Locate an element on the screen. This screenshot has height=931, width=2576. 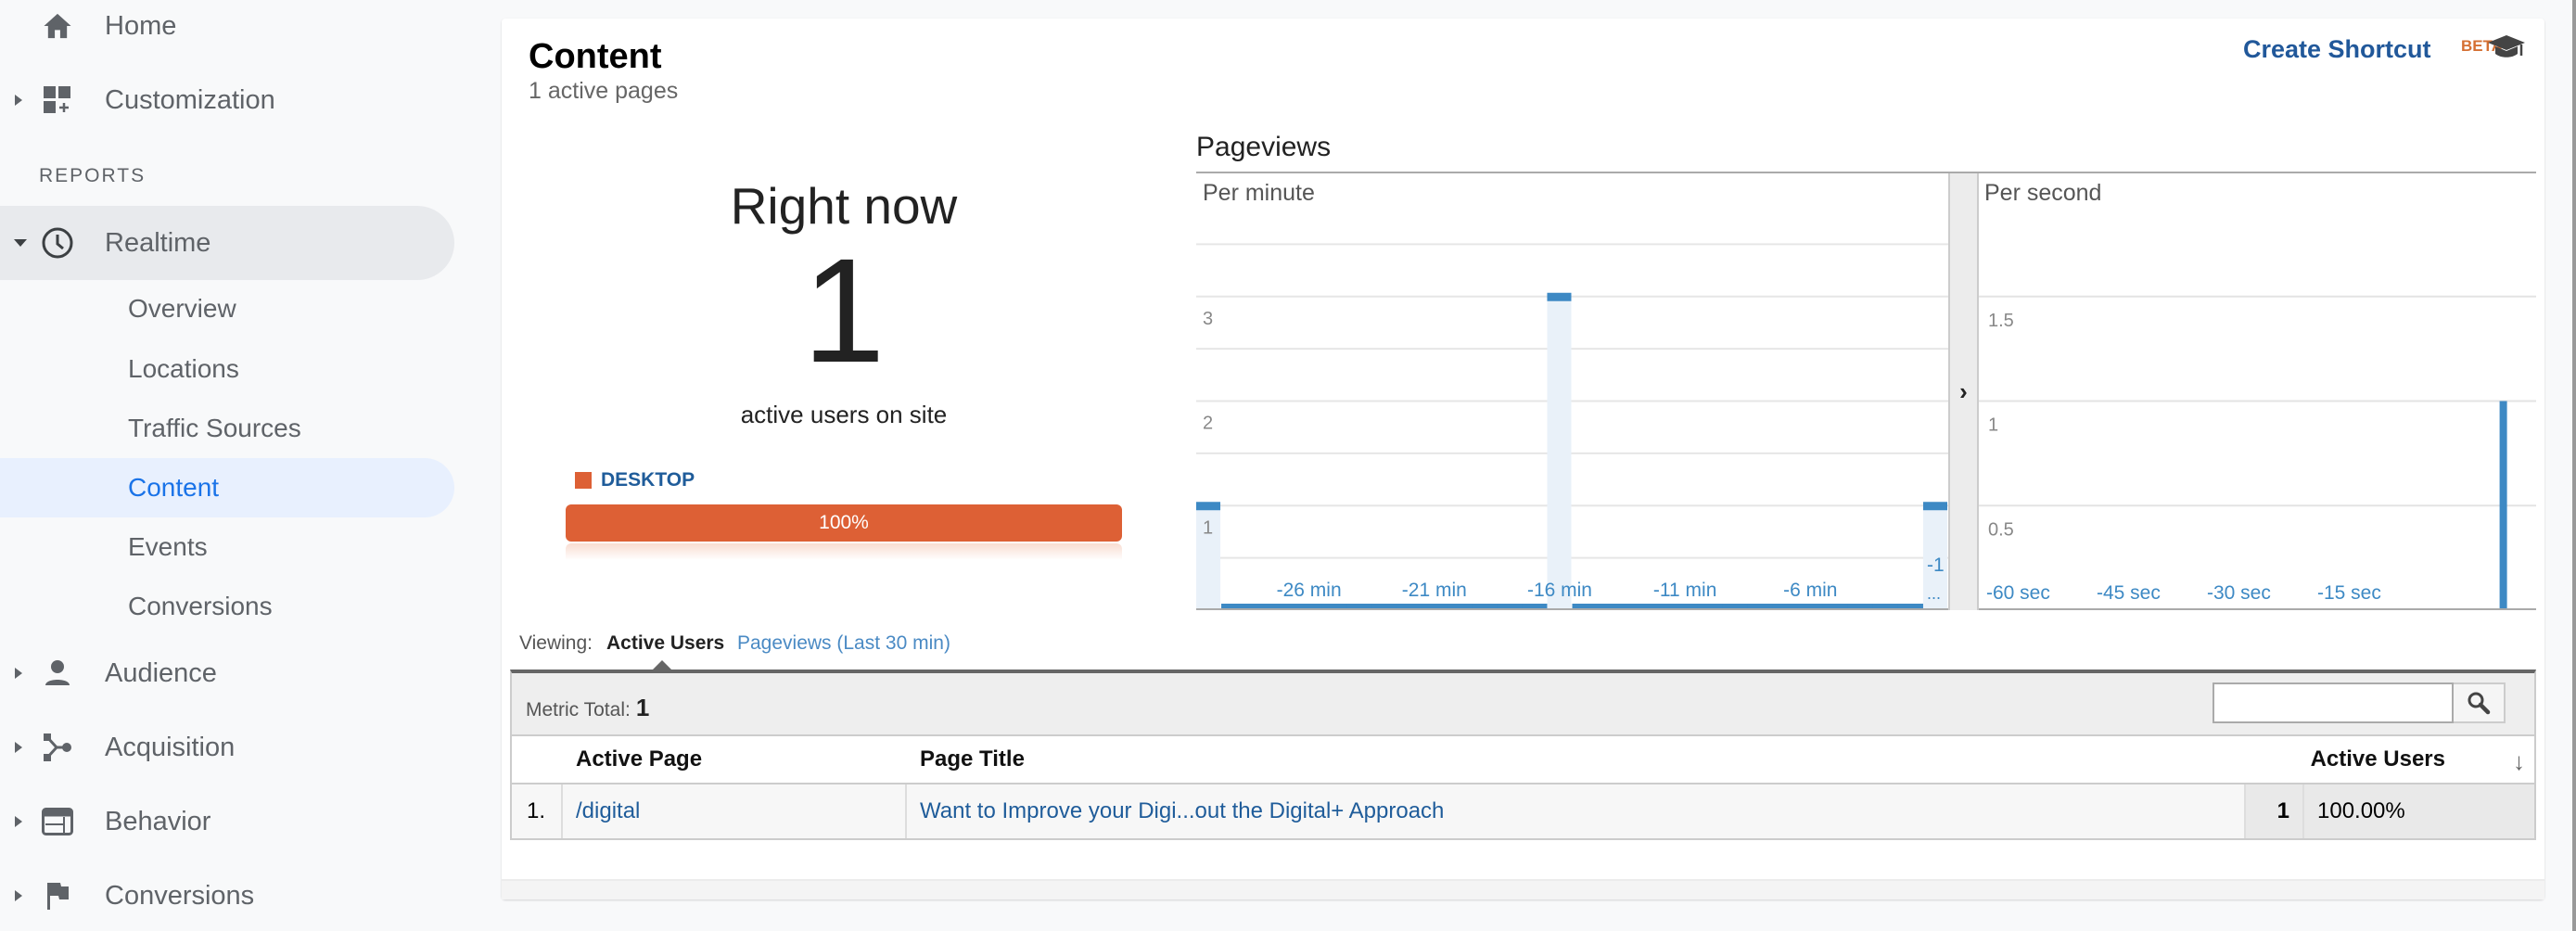
x-tick-label: -16 min is located at coordinates (1559, 590).